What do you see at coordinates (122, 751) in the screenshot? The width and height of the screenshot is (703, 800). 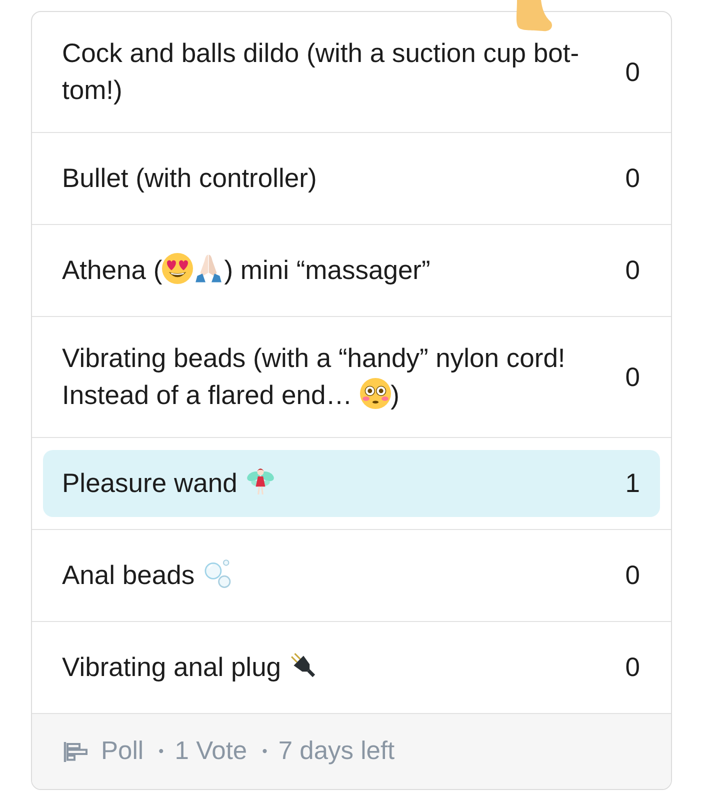 I see `poll-type-label: Poll` at bounding box center [122, 751].